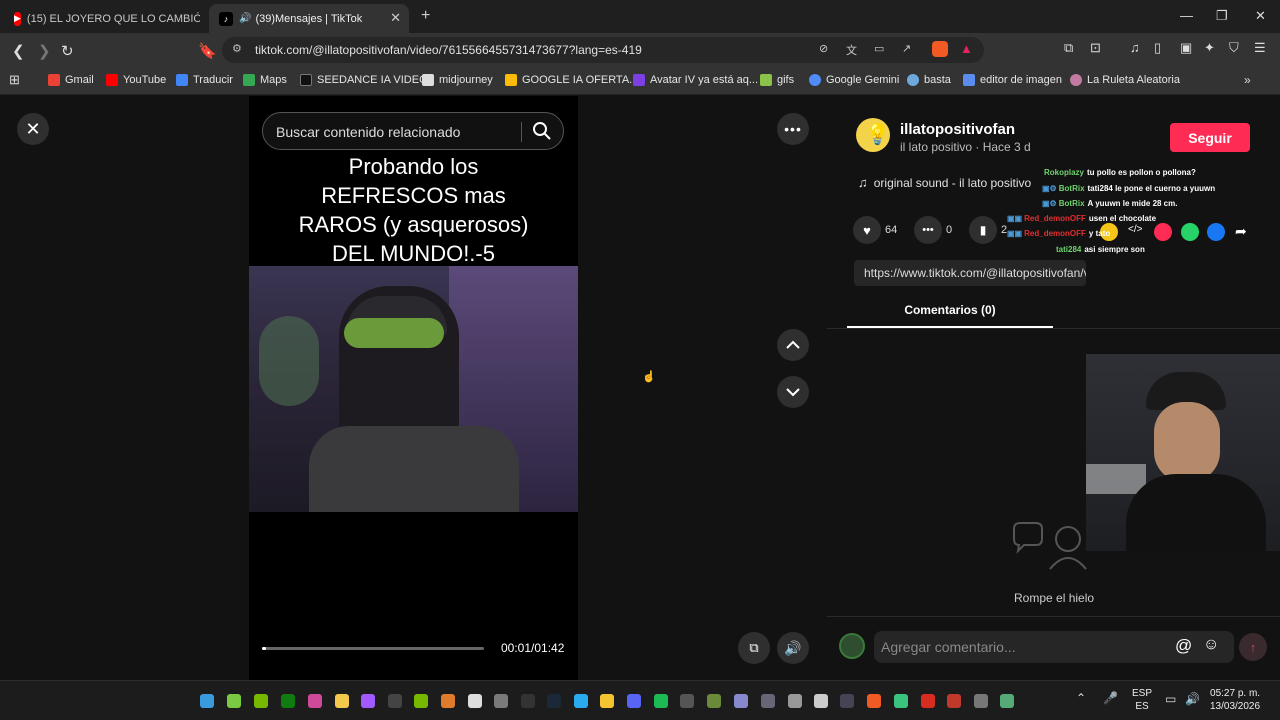 This screenshot has width=1280, height=720. What do you see at coordinates (207, 51) in the screenshot?
I see `bookmark-icon: 🔖` at bounding box center [207, 51].